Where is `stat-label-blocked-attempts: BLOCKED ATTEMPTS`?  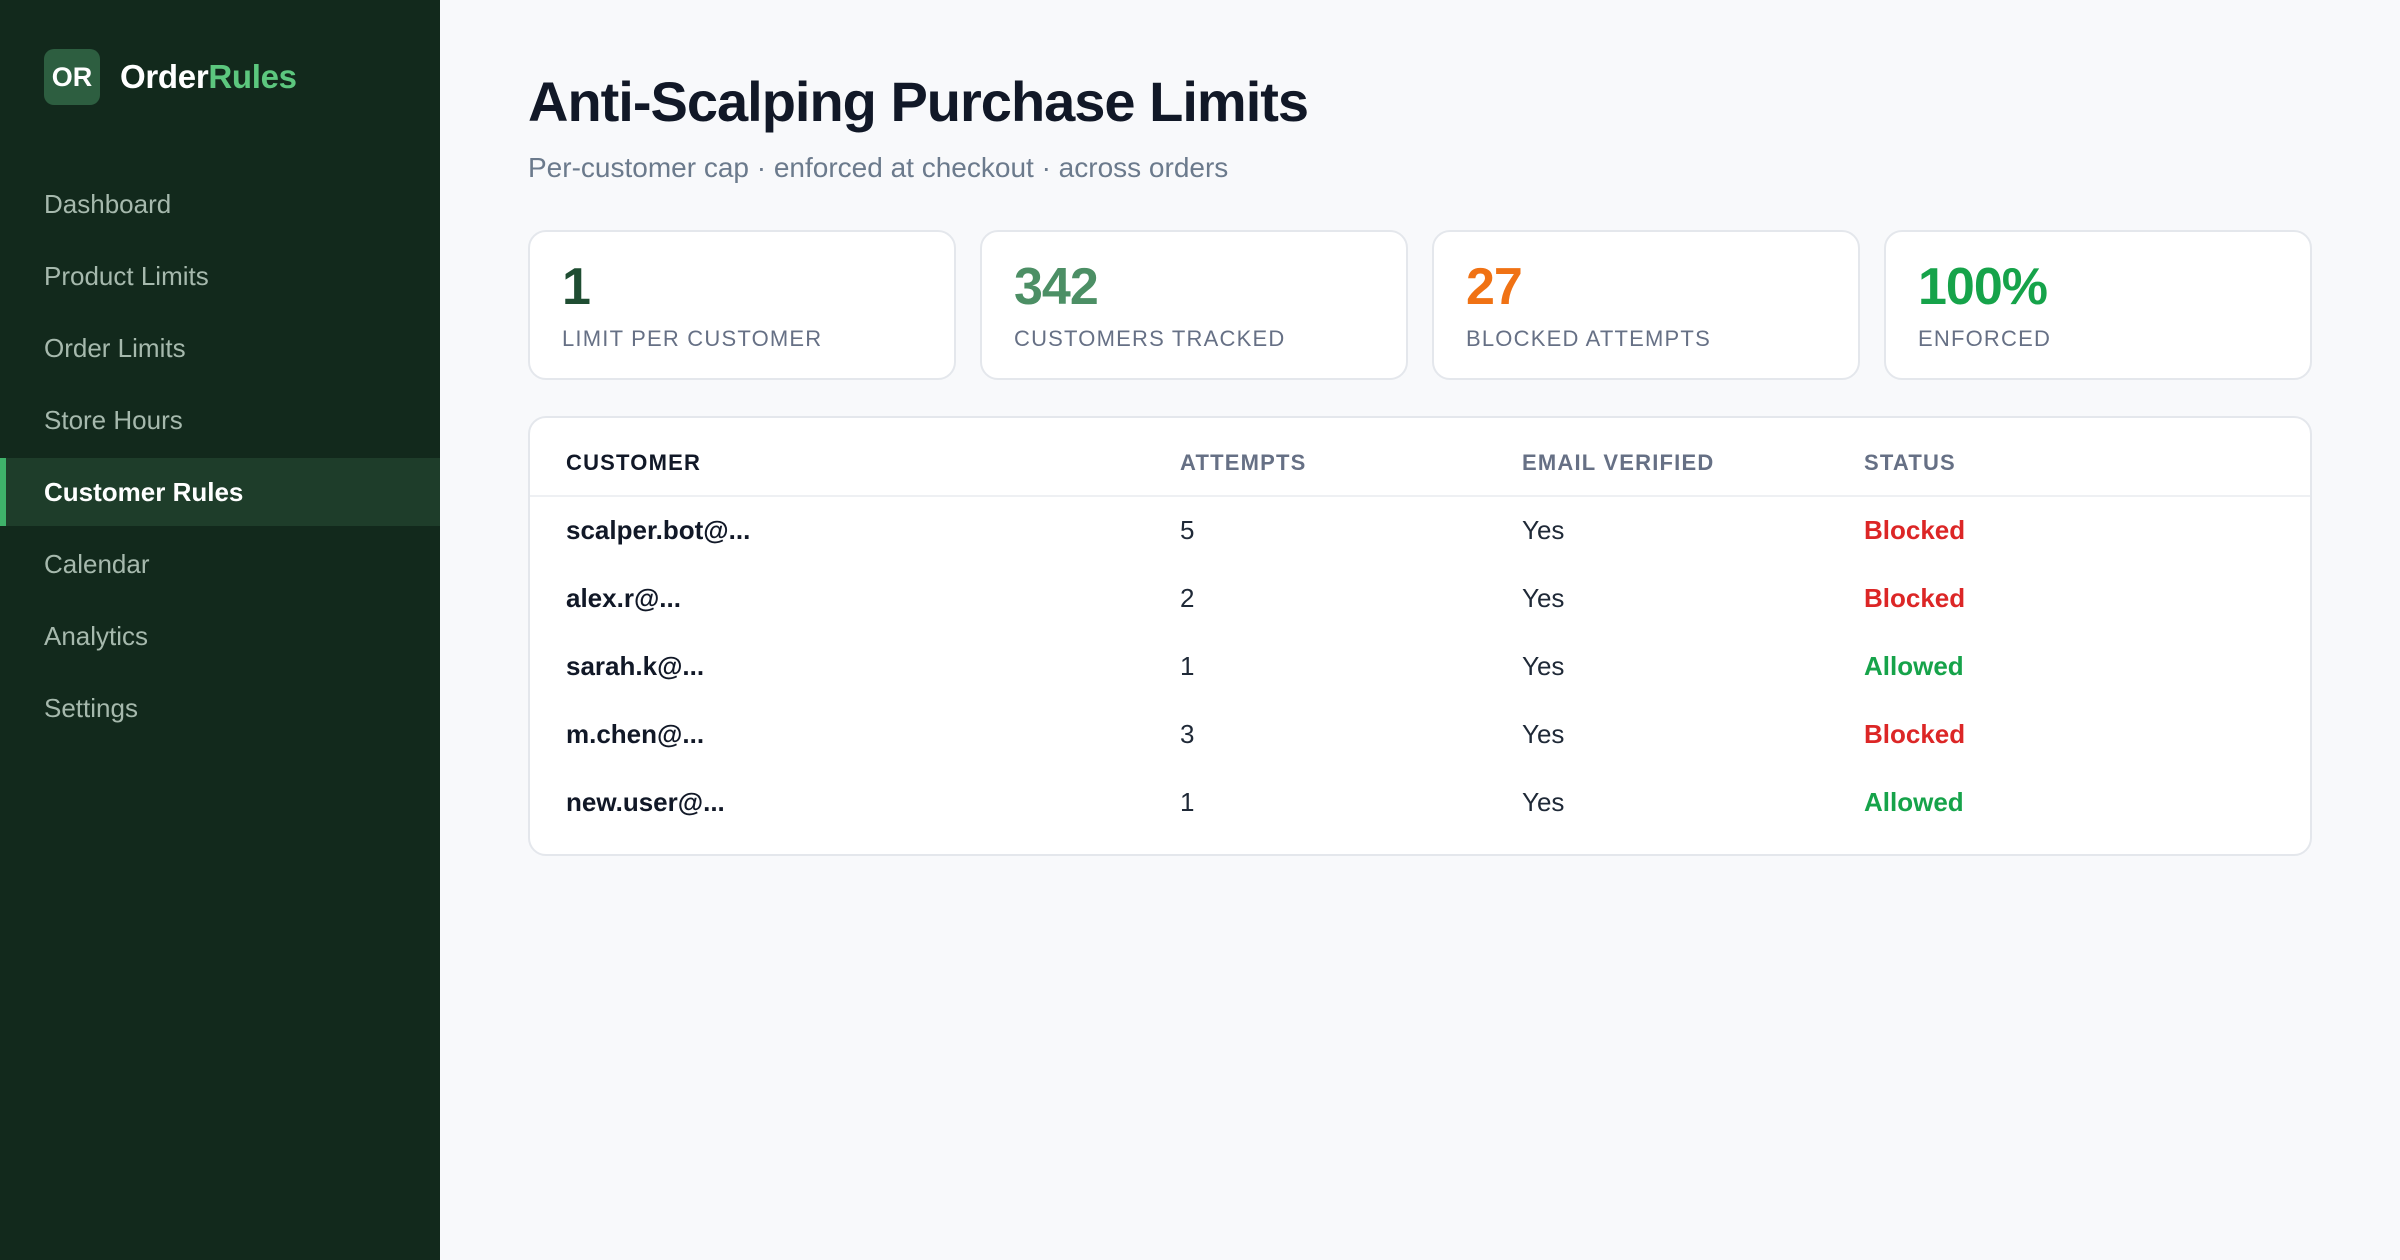 stat-label-blocked-attempts: BLOCKED ATTEMPTS is located at coordinates (1588, 338).